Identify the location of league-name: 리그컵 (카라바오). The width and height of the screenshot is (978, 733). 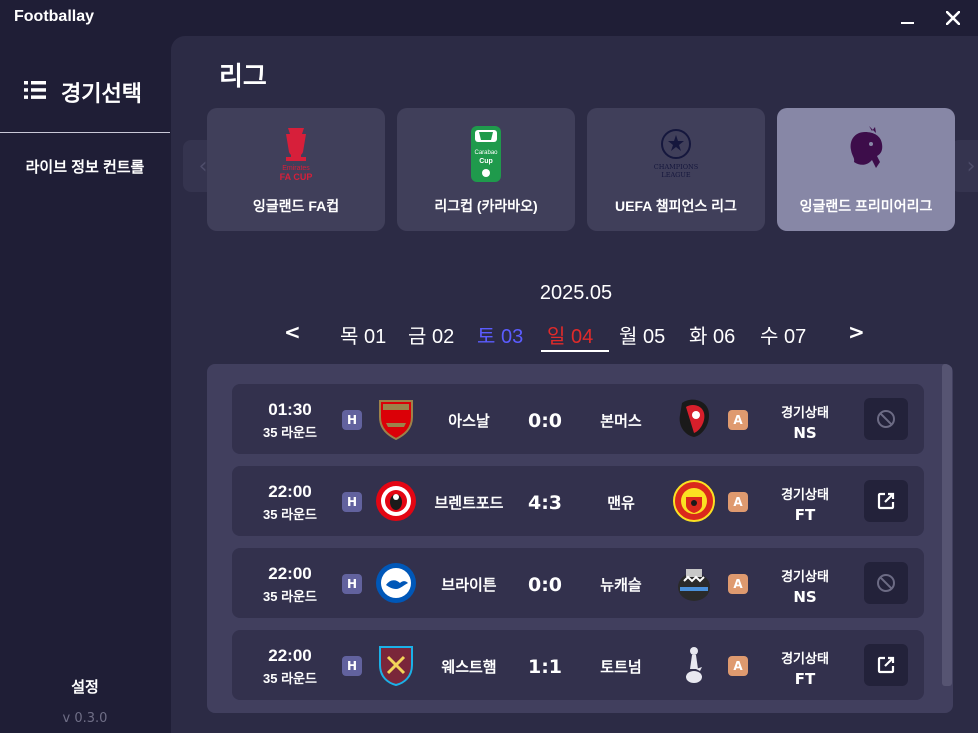
(486, 206).